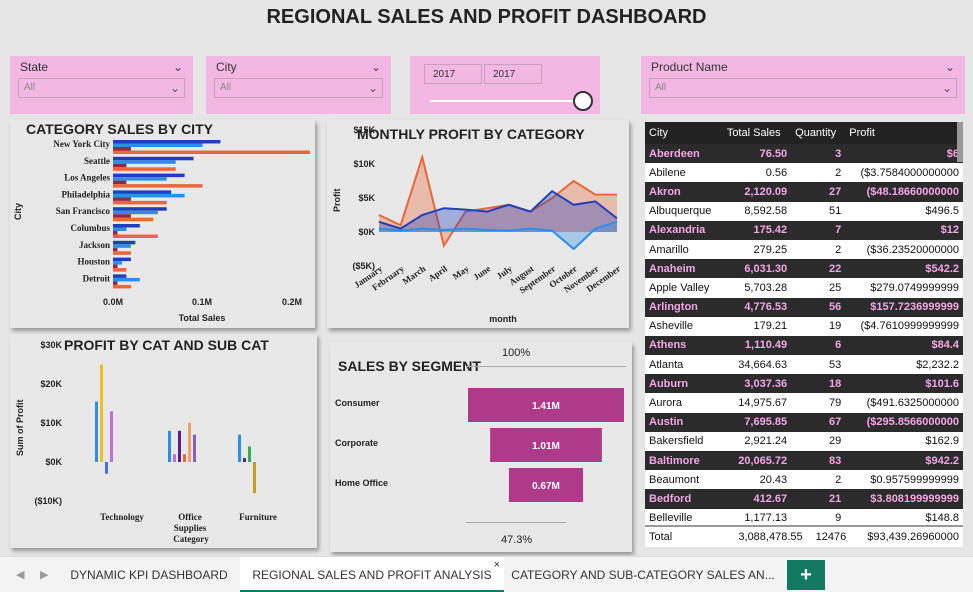  What do you see at coordinates (904, 154) in the screenshot?
I see `table-cell: $6` at bounding box center [904, 154].